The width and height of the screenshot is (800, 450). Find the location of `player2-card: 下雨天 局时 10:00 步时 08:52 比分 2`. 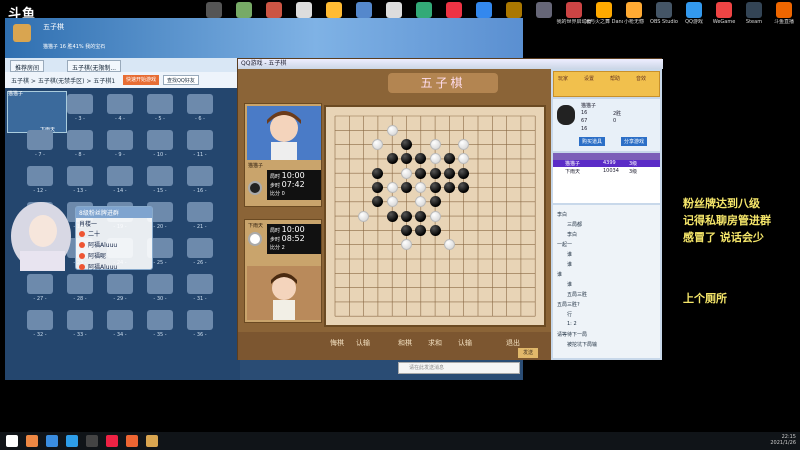

player2-card: 下雨天 局时 10:00 步时 08:52 比分 2 is located at coordinates (283, 271).